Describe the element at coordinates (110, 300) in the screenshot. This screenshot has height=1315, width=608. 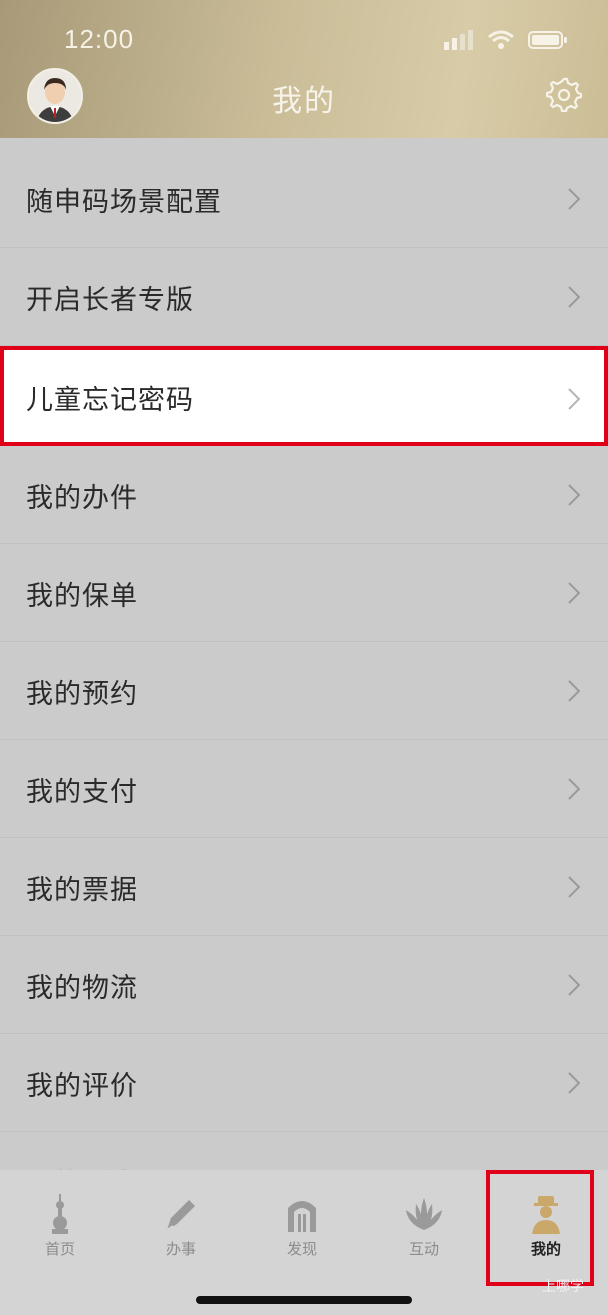
I see `menu-item-label: 开启长者专版` at that location.